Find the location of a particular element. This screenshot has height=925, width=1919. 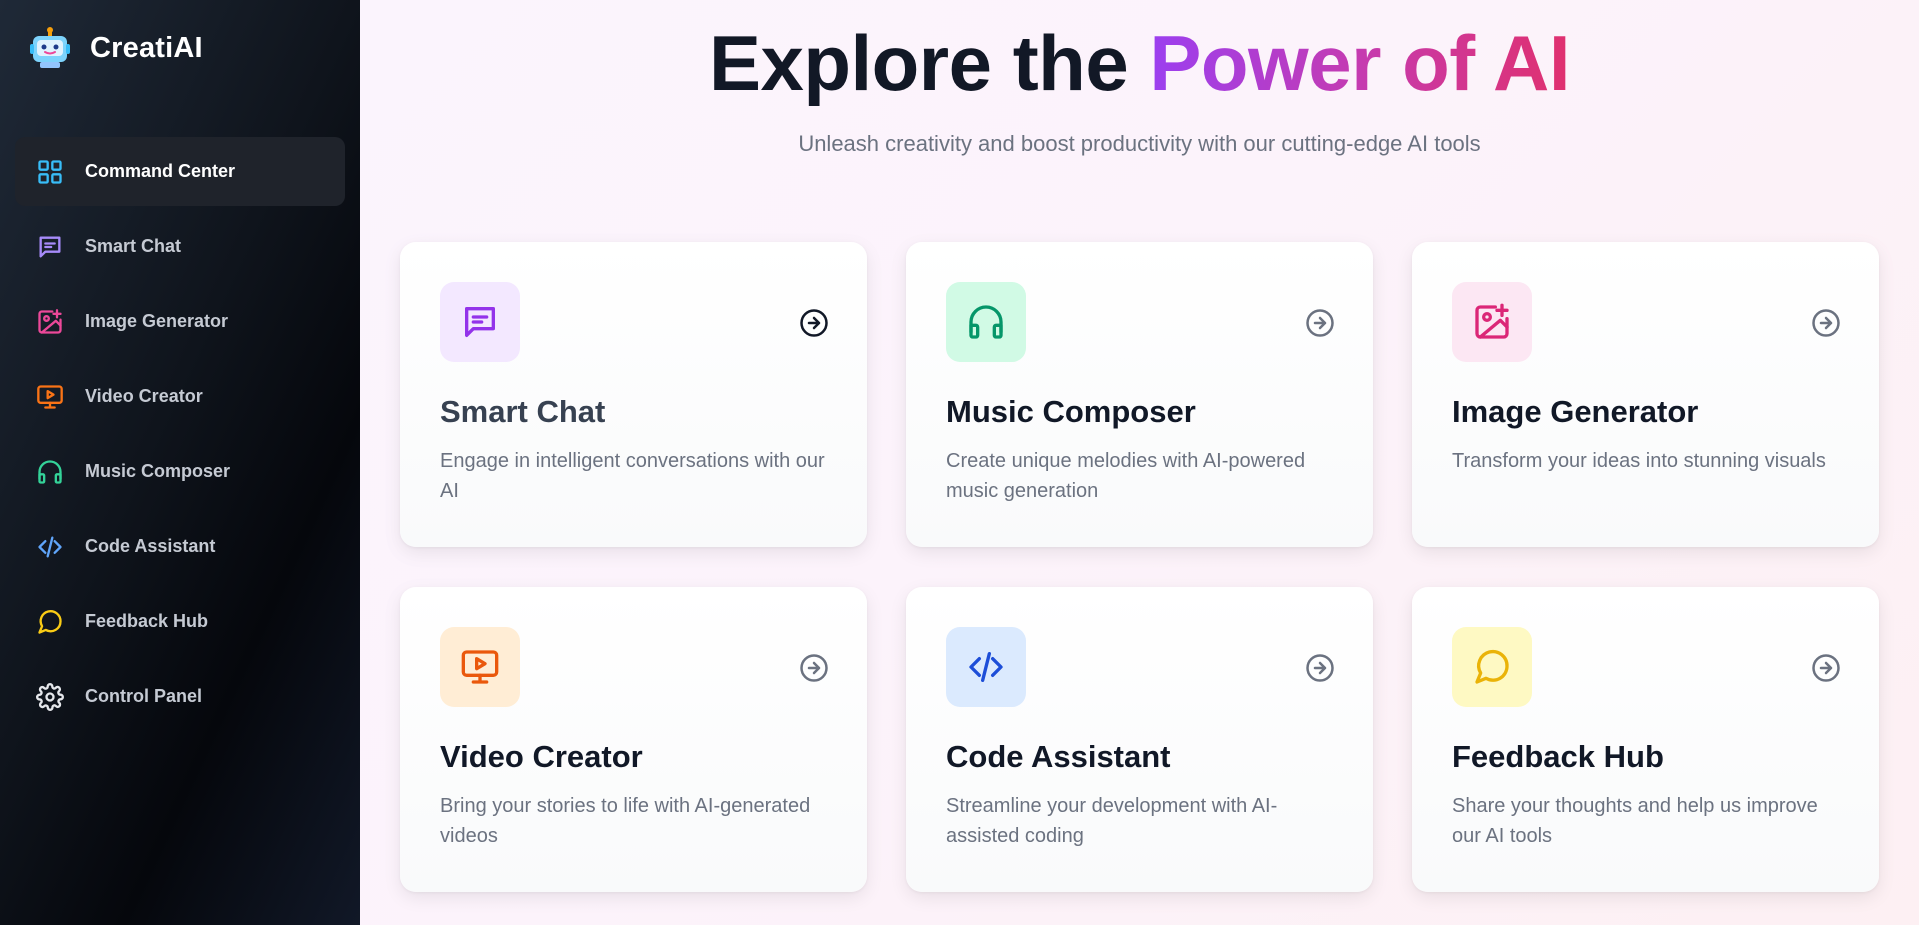

brand-name: CreatiAI is located at coordinates (146, 47).